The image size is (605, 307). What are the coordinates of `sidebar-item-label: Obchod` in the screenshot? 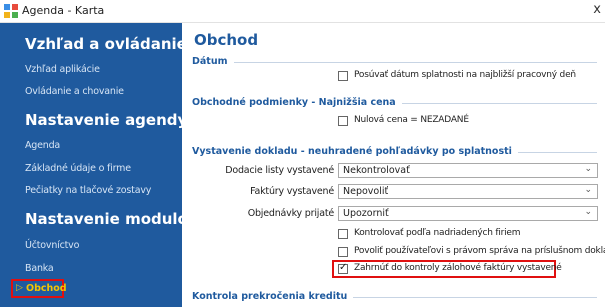 It's located at (46, 288).